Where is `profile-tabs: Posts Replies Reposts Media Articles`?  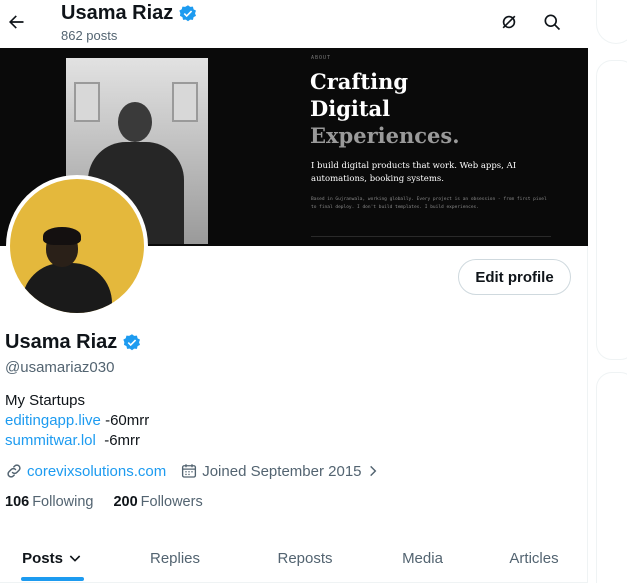 profile-tabs: Posts Replies Reposts Media Articles is located at coordinates (294, 558).